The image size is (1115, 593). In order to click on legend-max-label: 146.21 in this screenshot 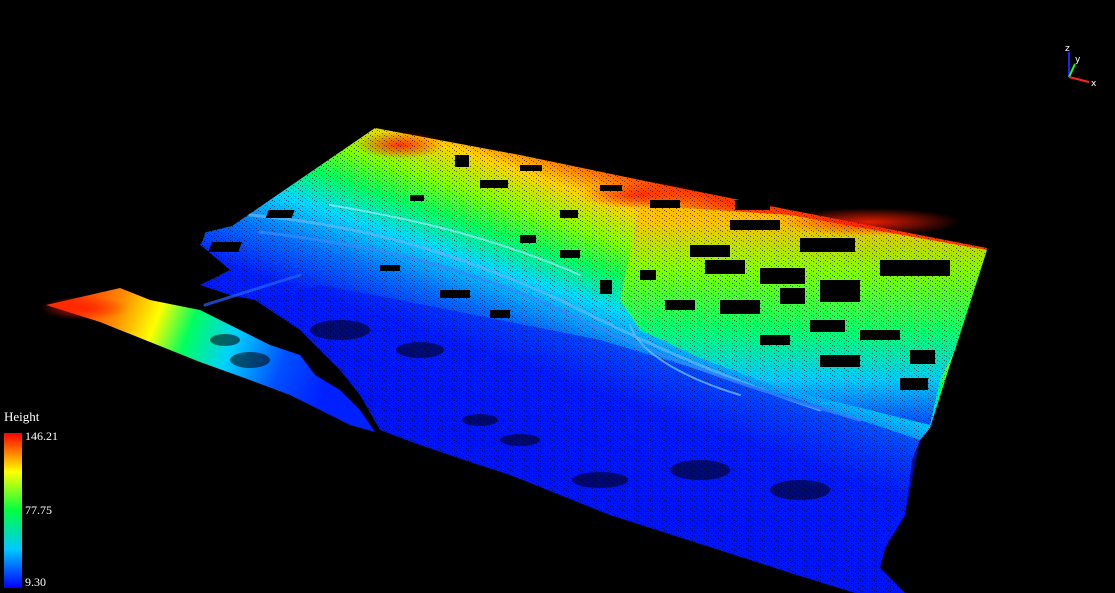, I will do `click(41, 436)`.